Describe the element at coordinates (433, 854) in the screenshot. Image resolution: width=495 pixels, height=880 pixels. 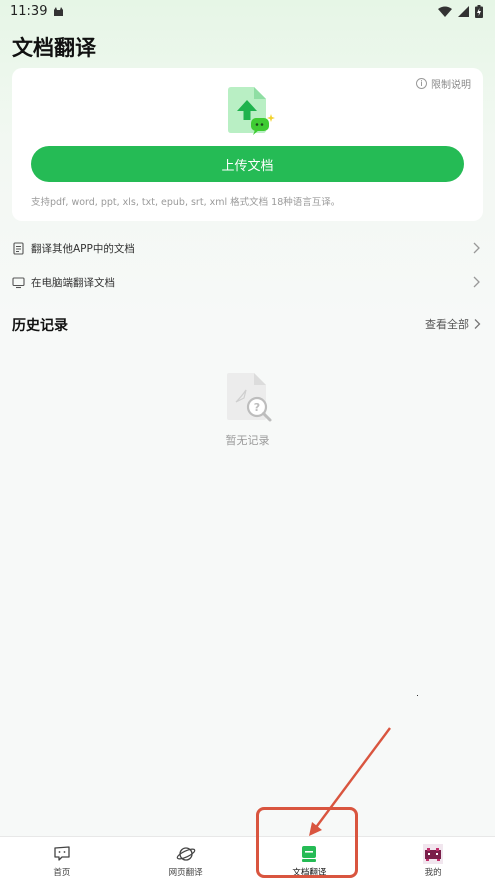
I see `avatar-icon` at that location.